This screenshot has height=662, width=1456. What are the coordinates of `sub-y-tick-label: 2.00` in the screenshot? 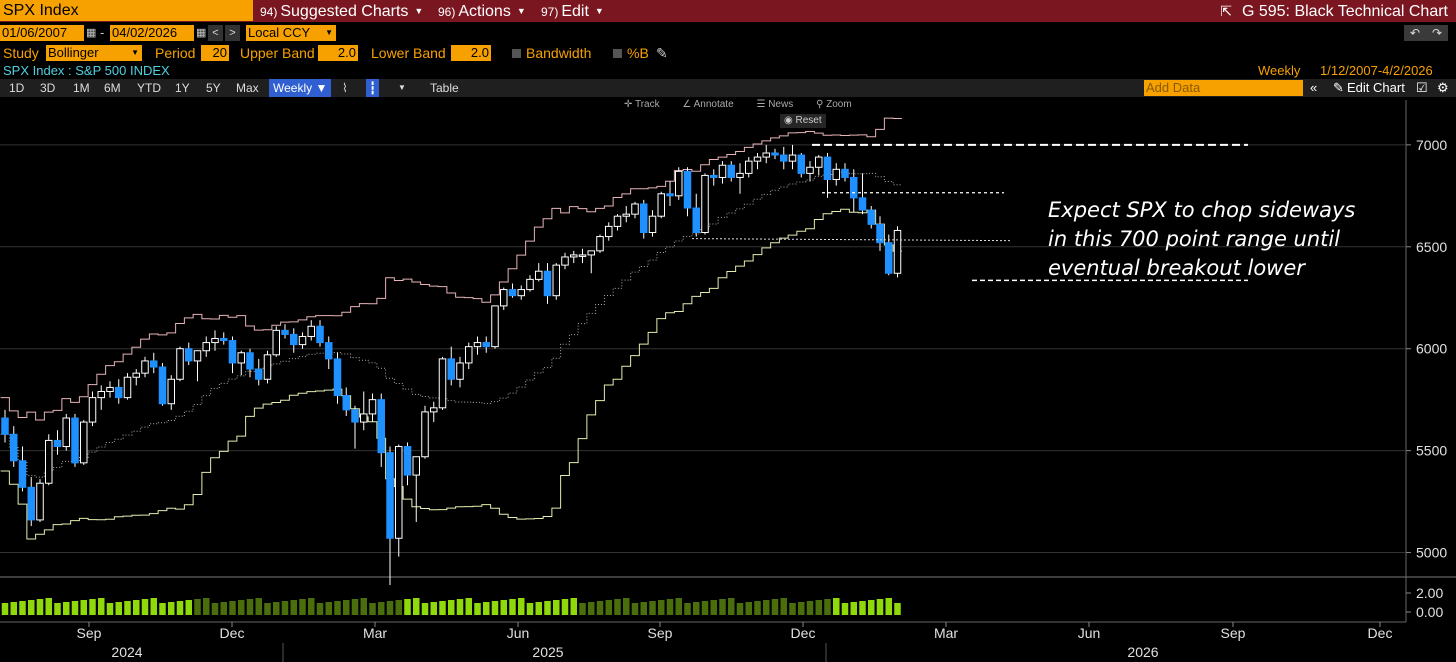 It's located at (1429, 593).